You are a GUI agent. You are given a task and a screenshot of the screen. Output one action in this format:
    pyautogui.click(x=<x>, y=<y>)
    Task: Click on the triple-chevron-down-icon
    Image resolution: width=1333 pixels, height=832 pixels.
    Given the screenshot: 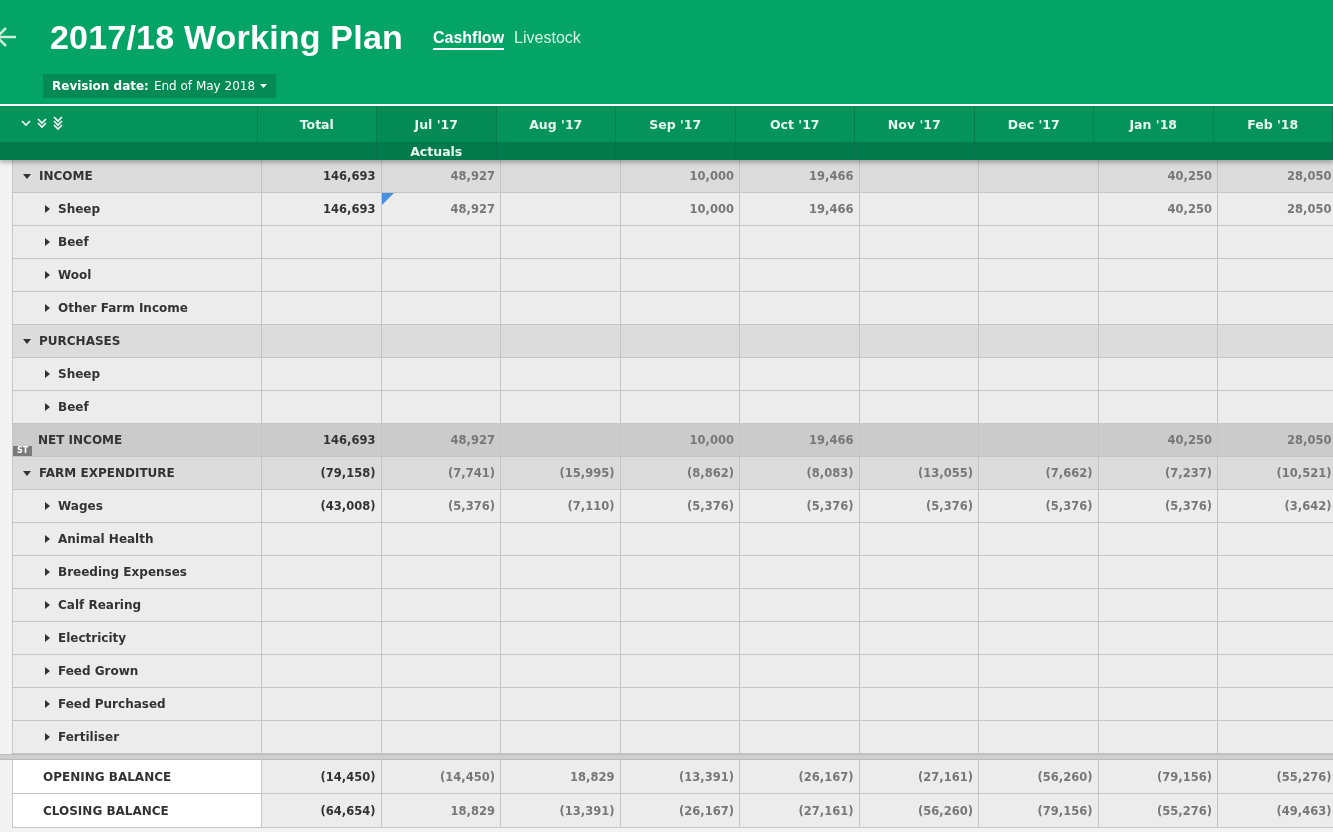 What is the action you would take?
    pyautogui.click(x=58, y=124)
    